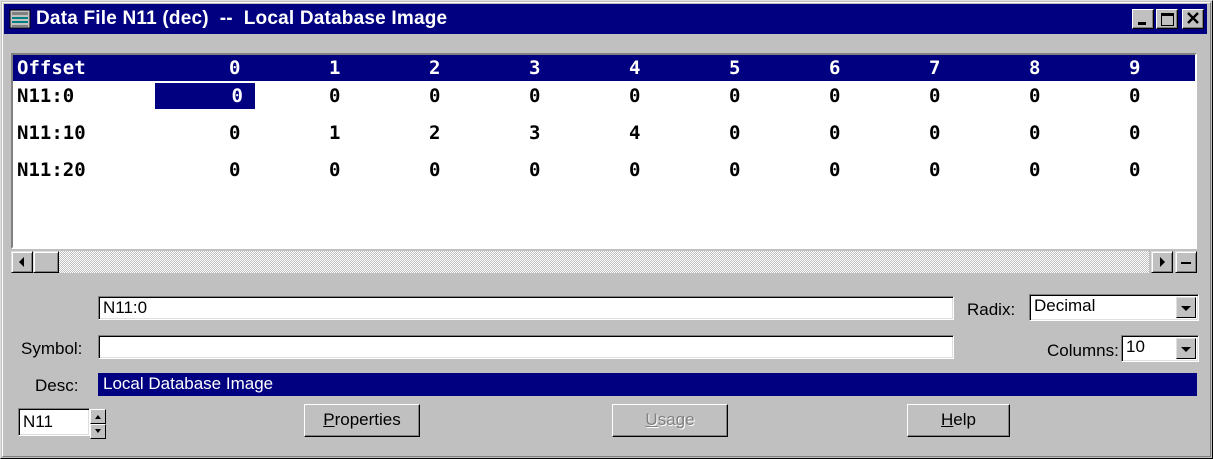 The image size is (1213, 459). I want to click on arrow-right-icon, so click(1162, 262).